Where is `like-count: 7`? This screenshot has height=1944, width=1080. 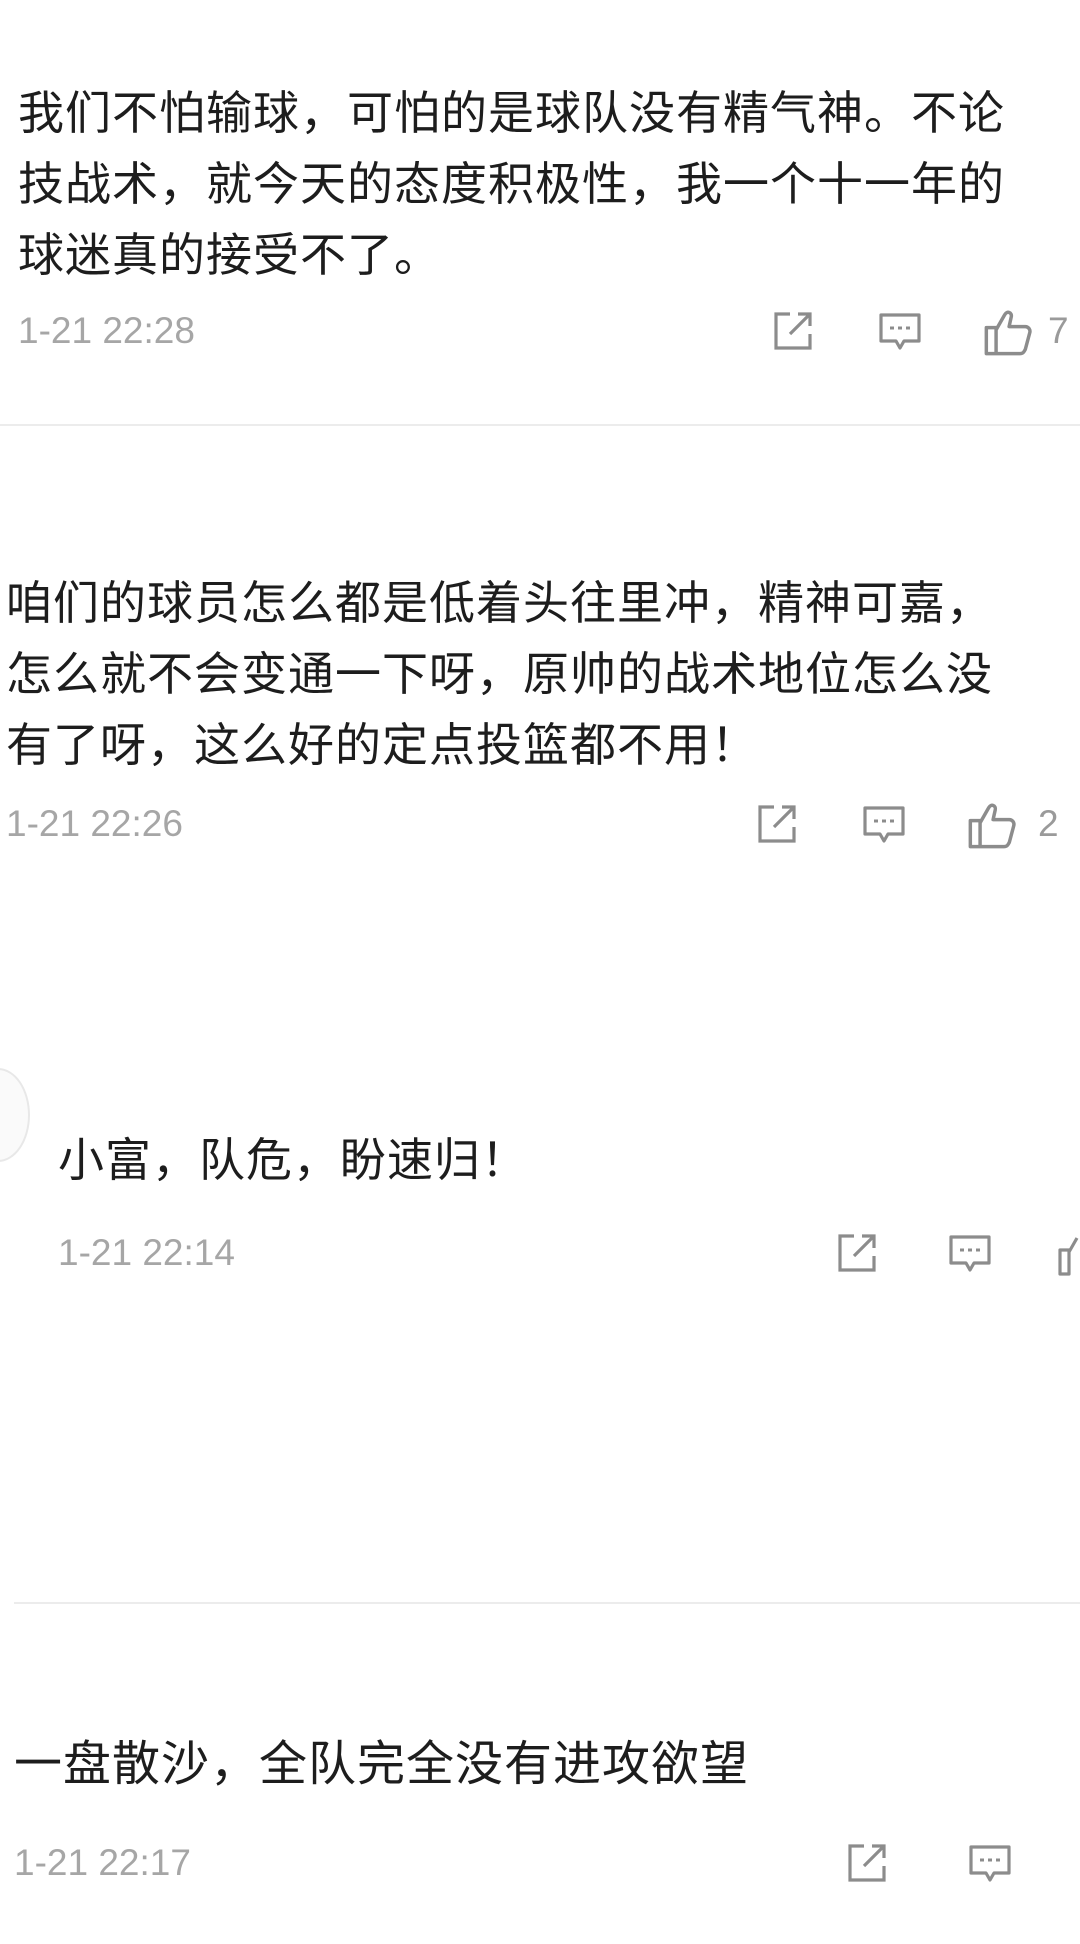
like-count: 7 is located at coordinates (1058, 330).